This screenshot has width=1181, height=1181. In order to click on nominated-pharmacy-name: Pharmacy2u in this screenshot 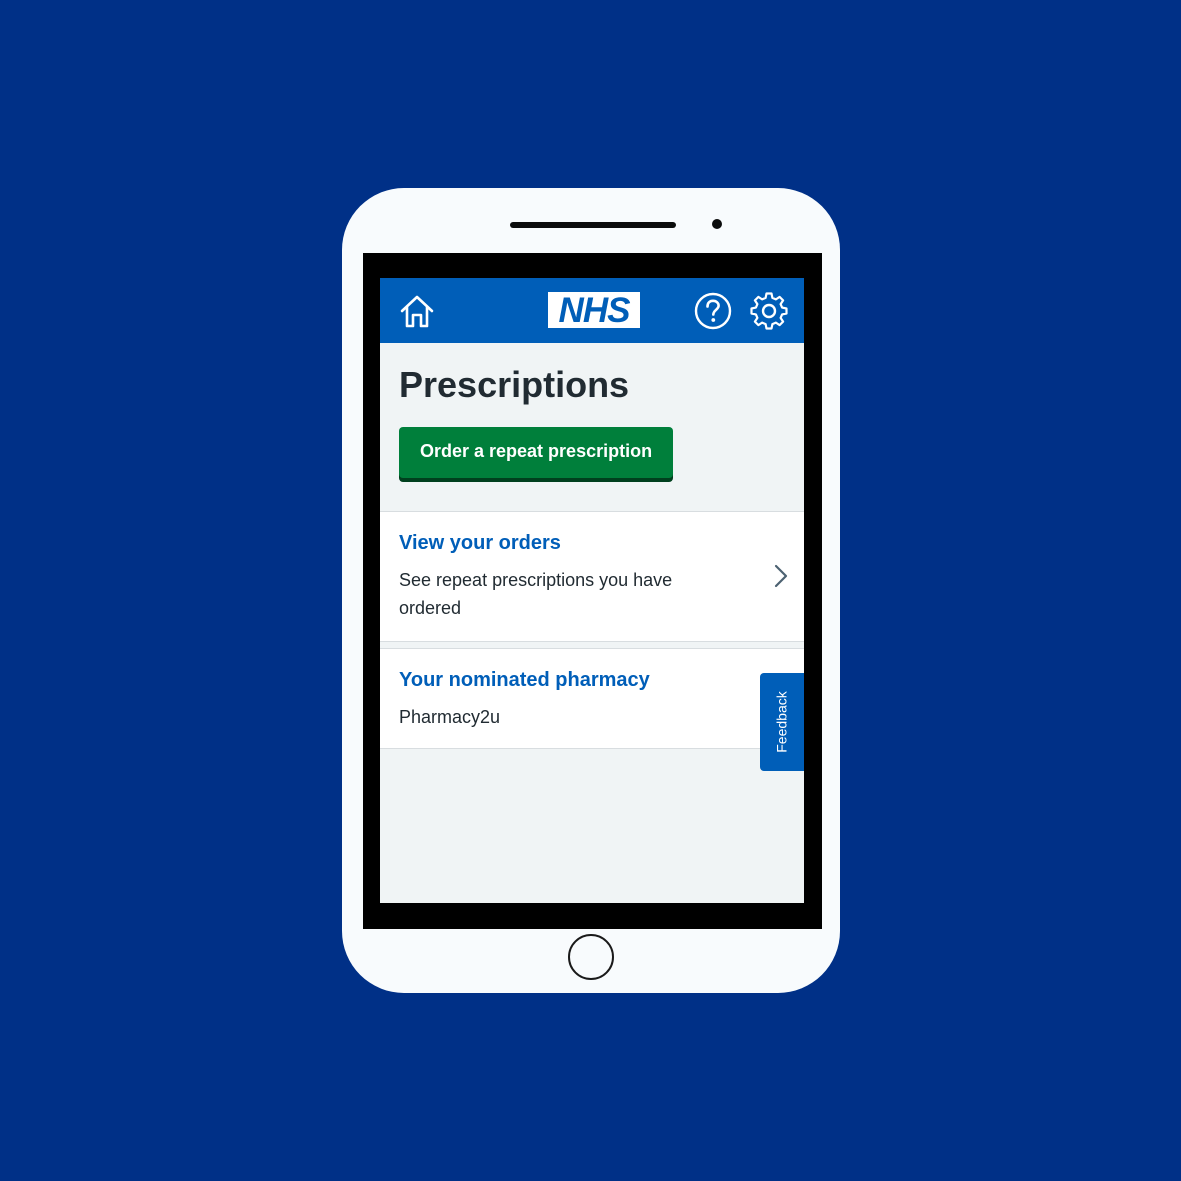, I will do `click(450, 717)`.